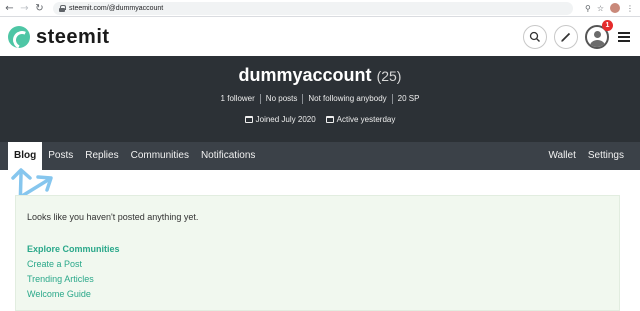  What do you see at coordinates (39, 8) in the screenshot?
I see `reload-icon: ↻` at bounding box center [39, 8].